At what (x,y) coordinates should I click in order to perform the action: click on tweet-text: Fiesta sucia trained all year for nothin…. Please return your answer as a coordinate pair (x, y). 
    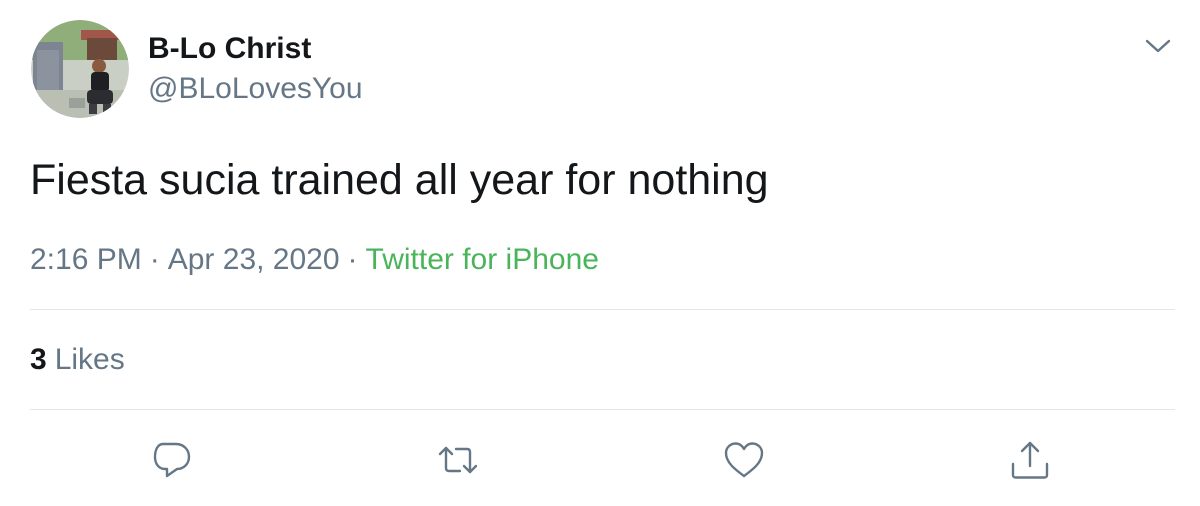
    Looking at the image, I should click on (399, 180).